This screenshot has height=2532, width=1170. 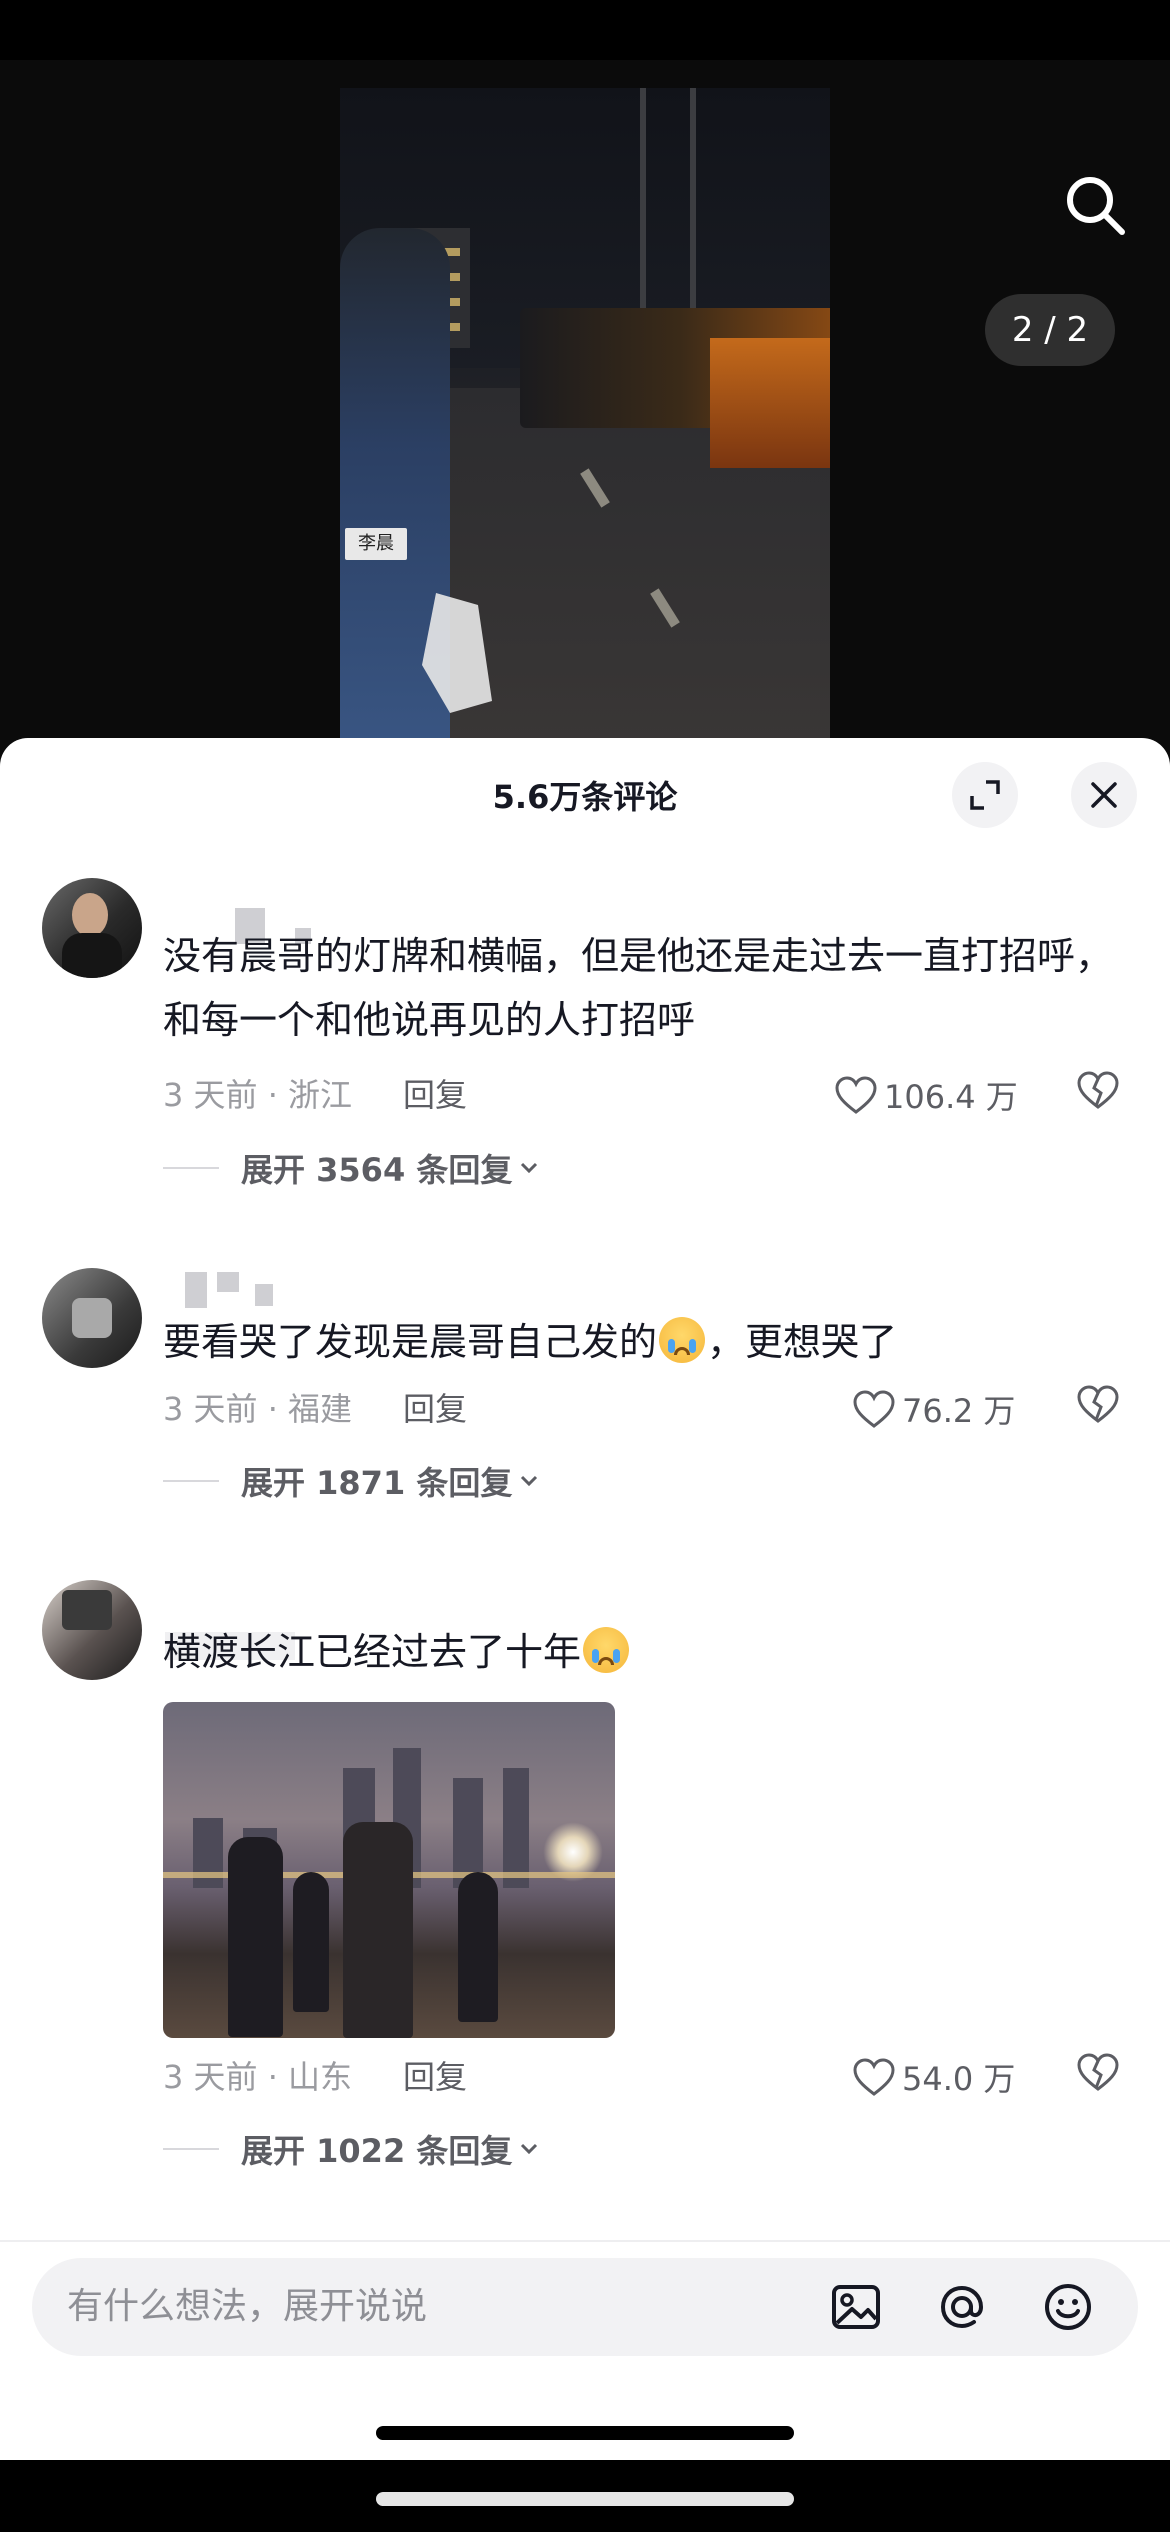 What do you see at coordinates (585, 428) in the screenshot?
I see `video-frame: 李晨` at bounding box center [585, 428].